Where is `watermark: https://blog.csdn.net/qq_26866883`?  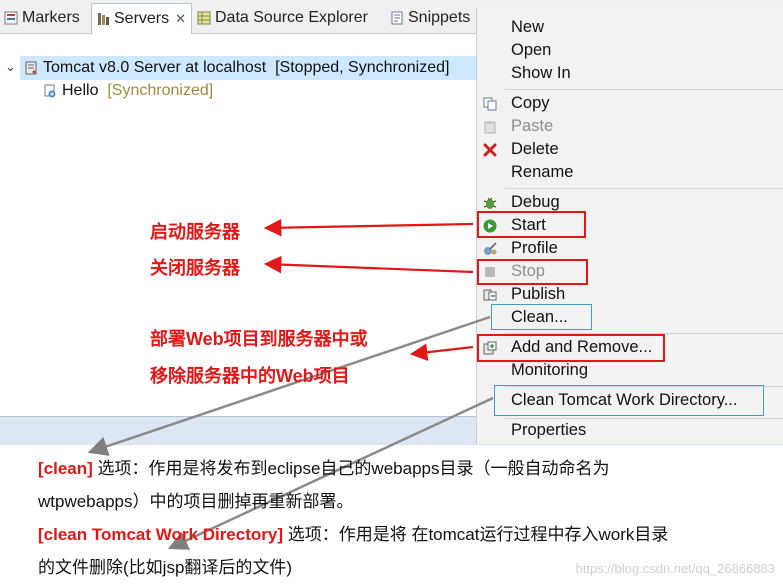
watermark: https://blog.csdn.net/qq_26866883 is located at coordinates (675, 568).